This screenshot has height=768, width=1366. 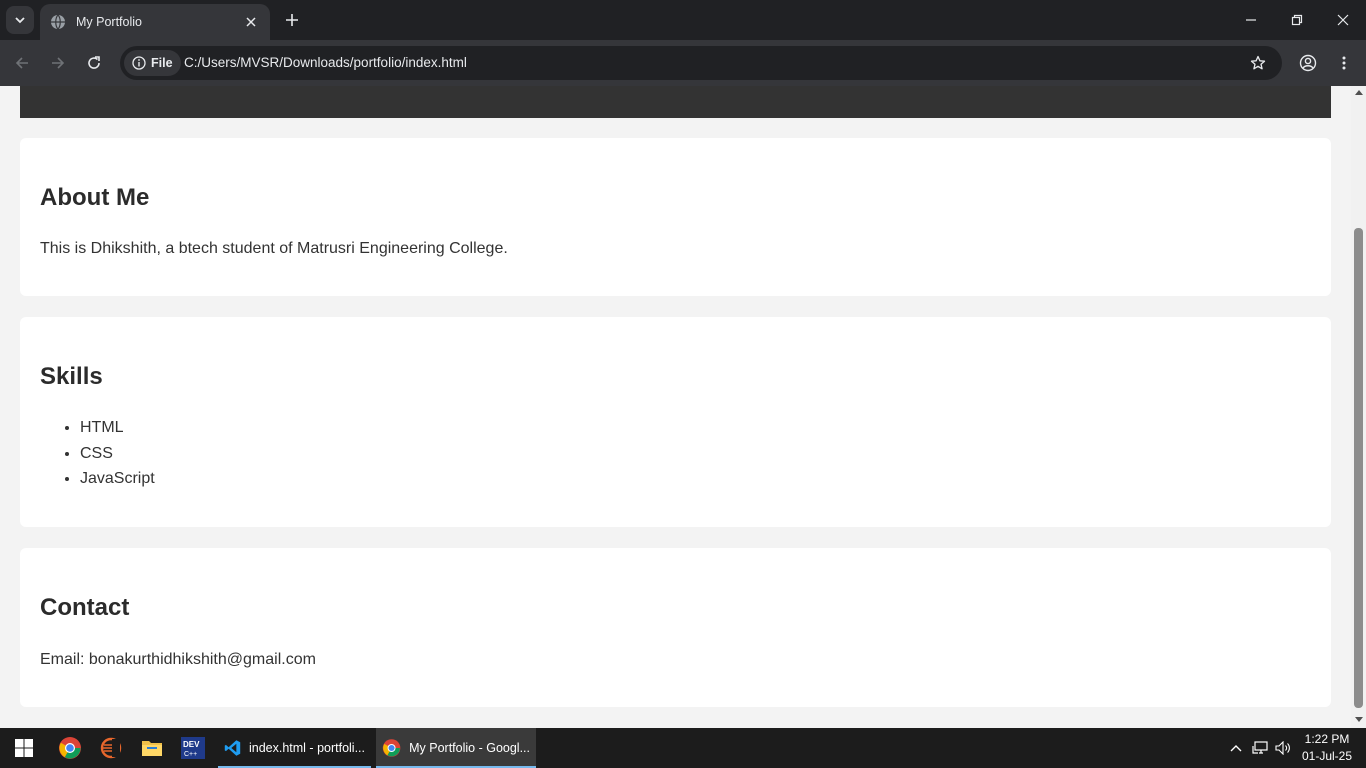 I want to click on tab-title: My Portfolio, so click(x=109, y=22).